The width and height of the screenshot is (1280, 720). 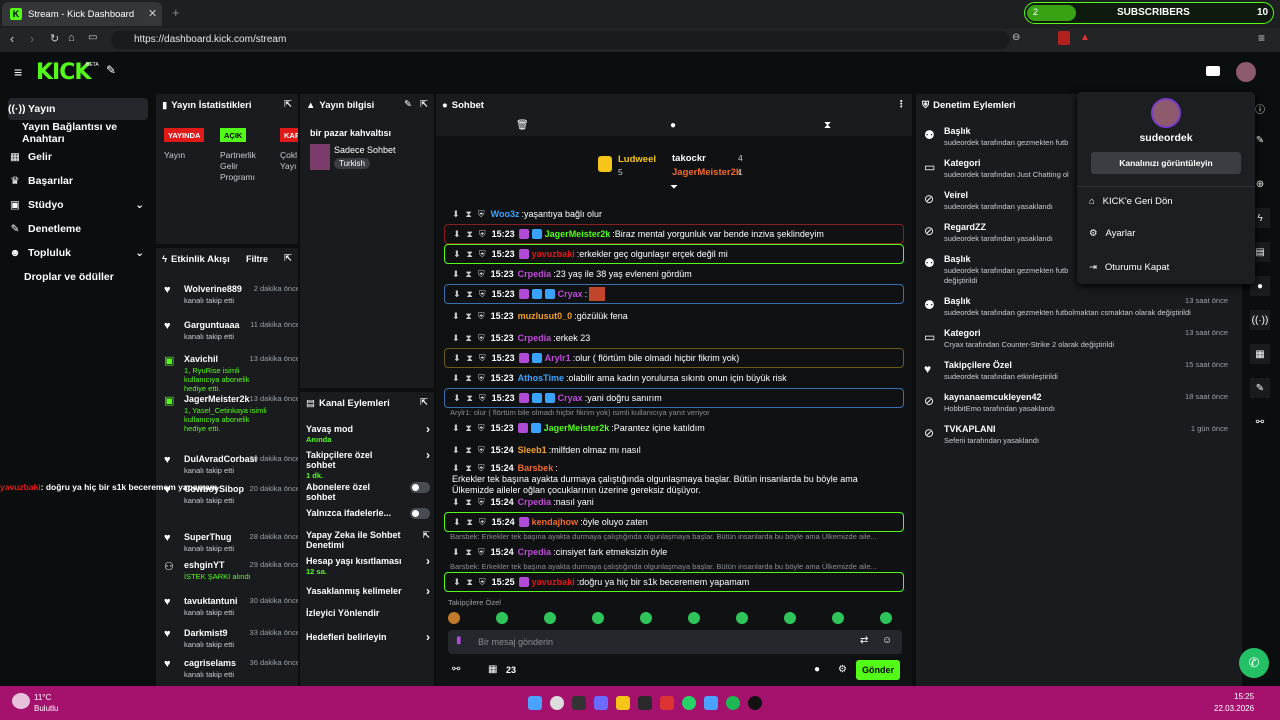 I want to click on url-field: https://dashboard.kick.com/stream, so click(x=560, y=40).